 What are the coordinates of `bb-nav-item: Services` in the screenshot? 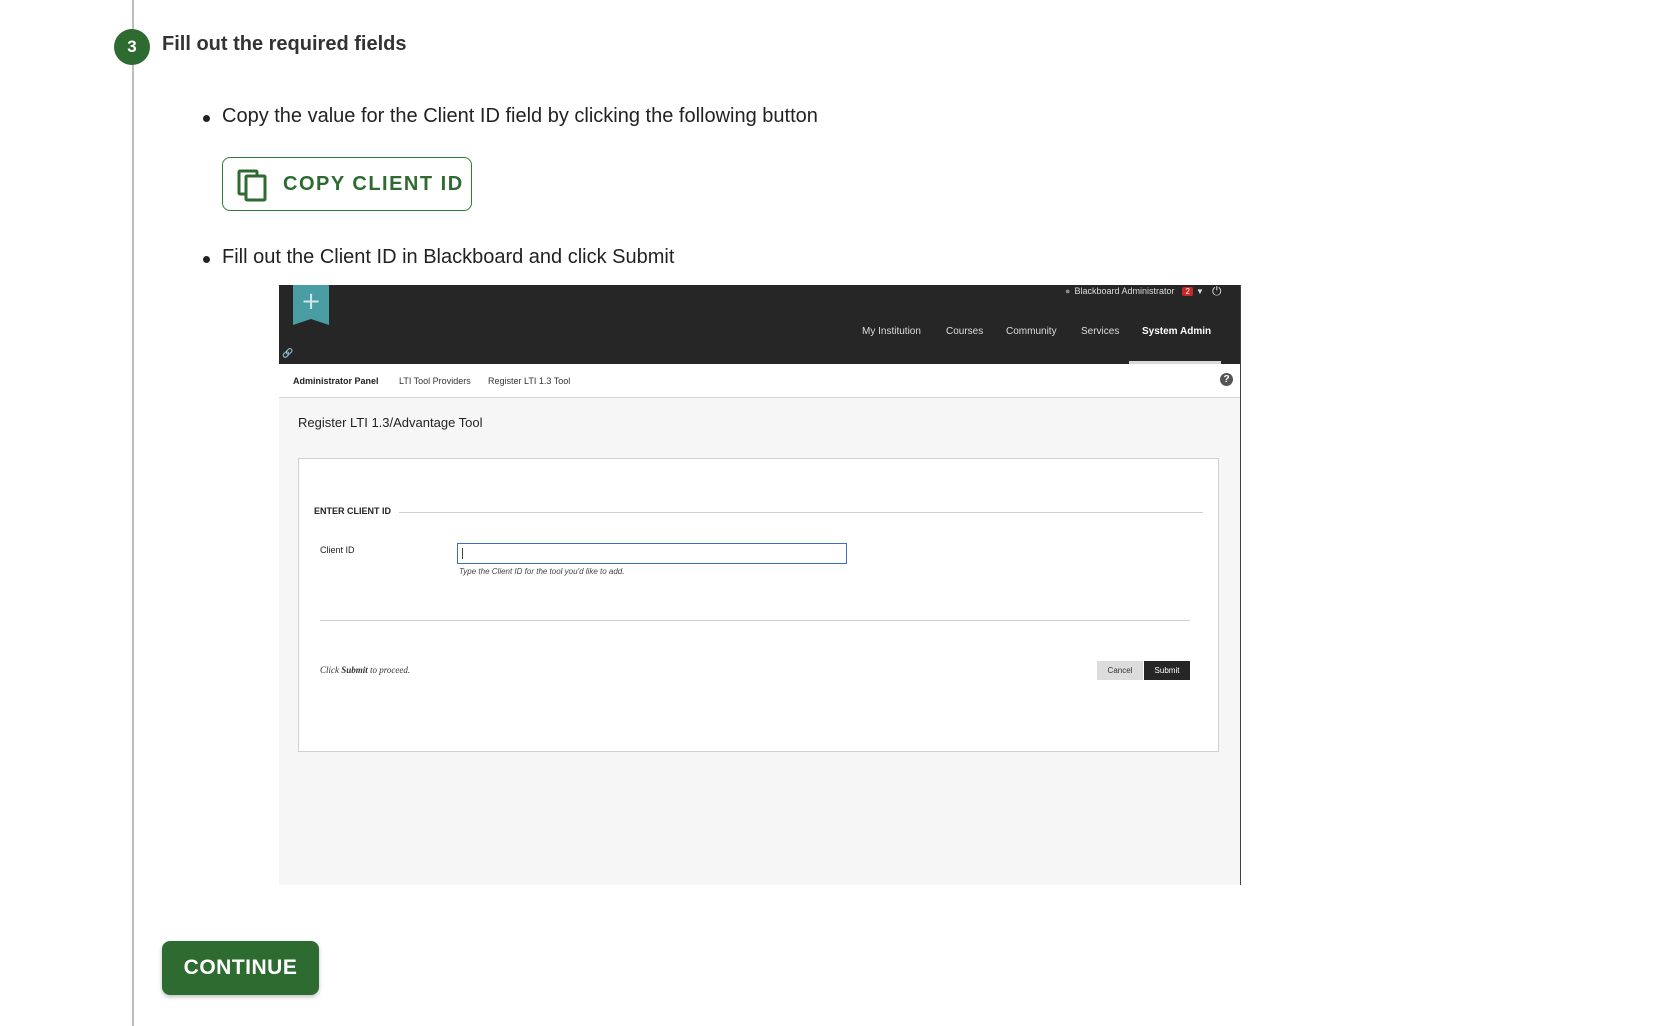 It's located at (1100, 331).